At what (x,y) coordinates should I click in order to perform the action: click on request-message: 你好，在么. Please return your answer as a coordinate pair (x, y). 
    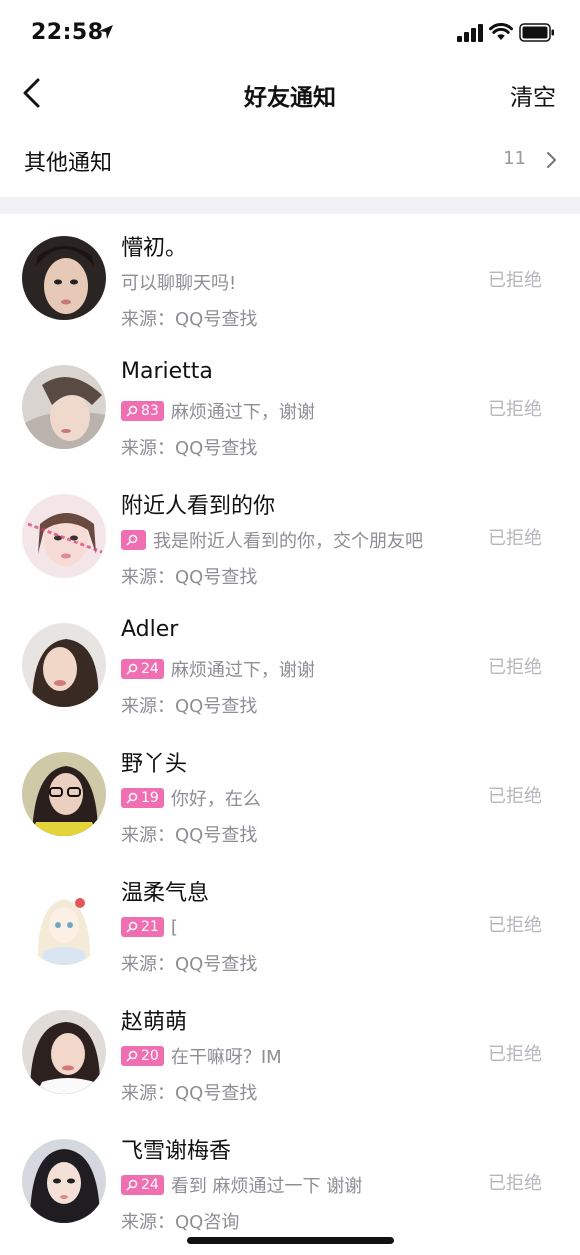
    Looking at the image, I should click on (215, 799).